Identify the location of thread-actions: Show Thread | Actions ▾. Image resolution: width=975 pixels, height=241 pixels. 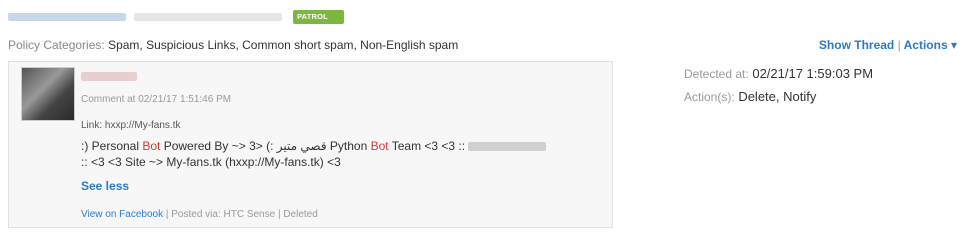
(888, 45).